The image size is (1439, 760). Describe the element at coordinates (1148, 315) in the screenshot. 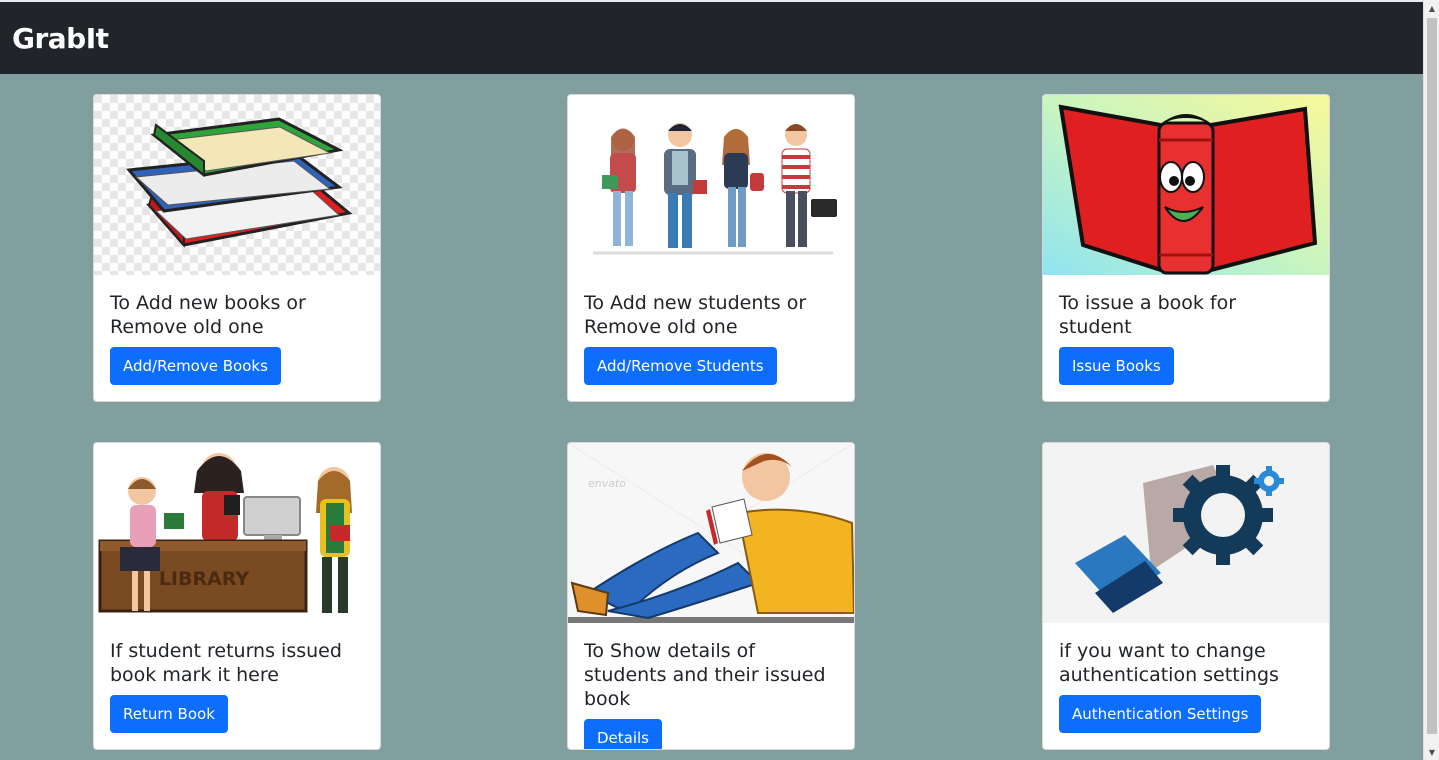

I see `card-title: To issue a book for student` at that location.